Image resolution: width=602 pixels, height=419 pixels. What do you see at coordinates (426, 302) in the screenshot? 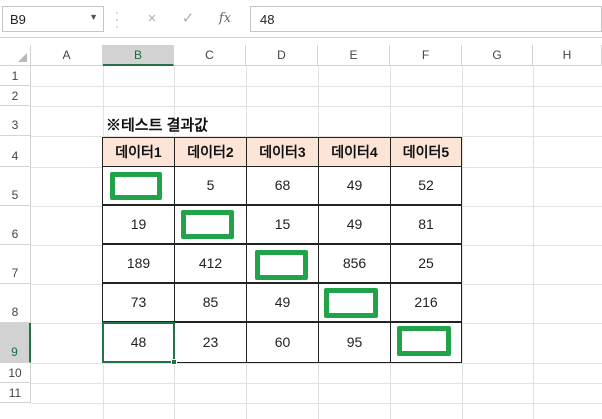
I see `table-cell-f8: 216` at bounding box center [426, 302].